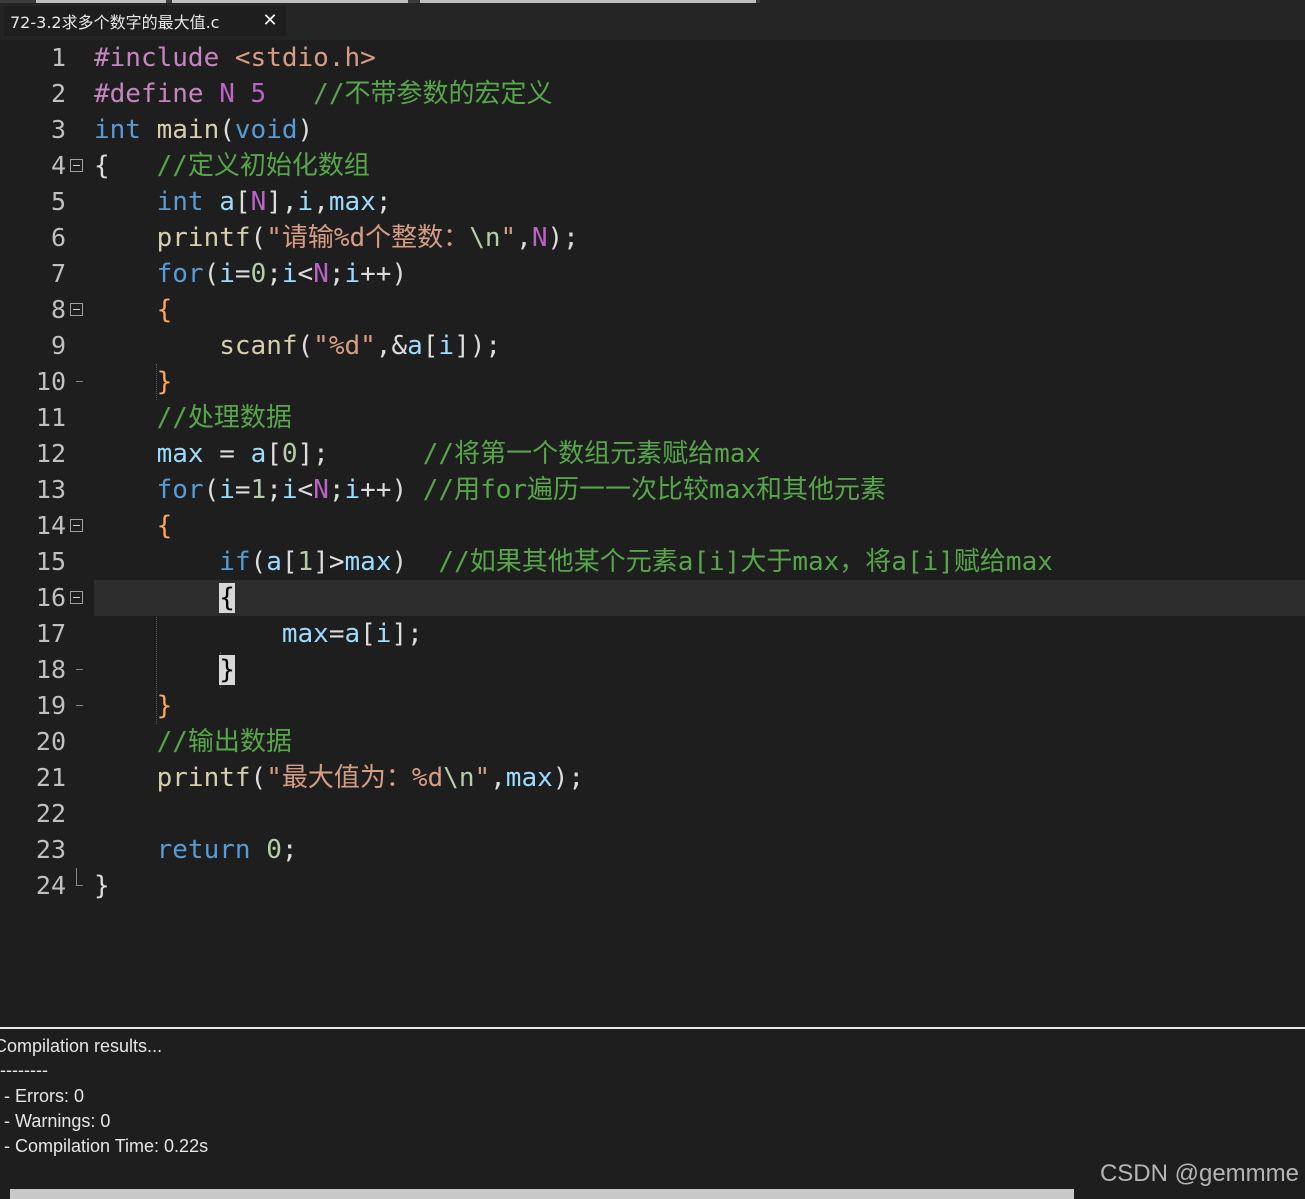 Image resolution: width=1305 pixels, height=1199 pixels. I want to click on code-line: 2 #define N 5 //不带参数的宏定义, so click(655, 94).